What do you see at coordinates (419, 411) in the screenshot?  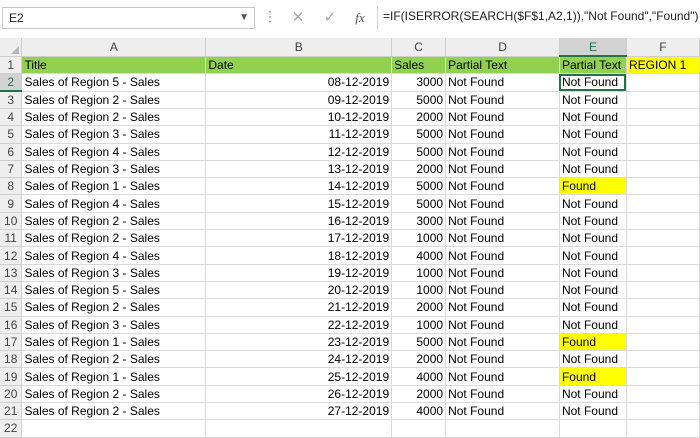 I see `cell-sales: 4000` at bounding box center [419, 411].